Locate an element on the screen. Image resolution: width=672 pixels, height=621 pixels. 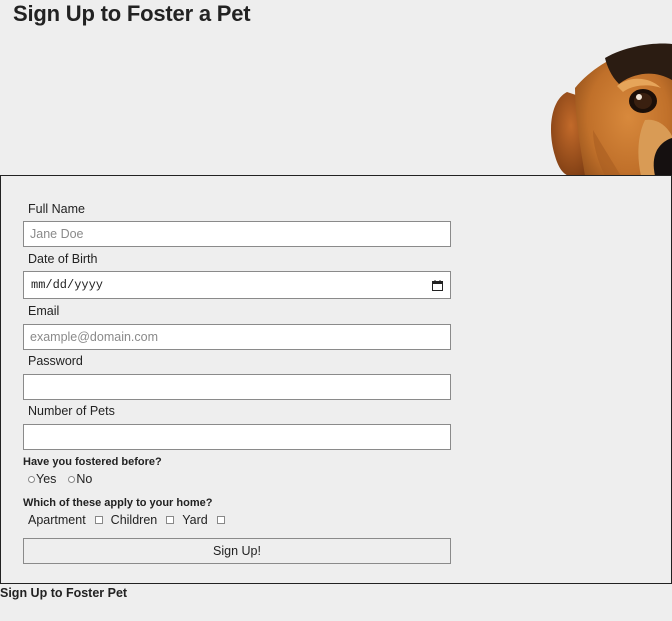
email-label: Email is located at coordinates (44, 311).